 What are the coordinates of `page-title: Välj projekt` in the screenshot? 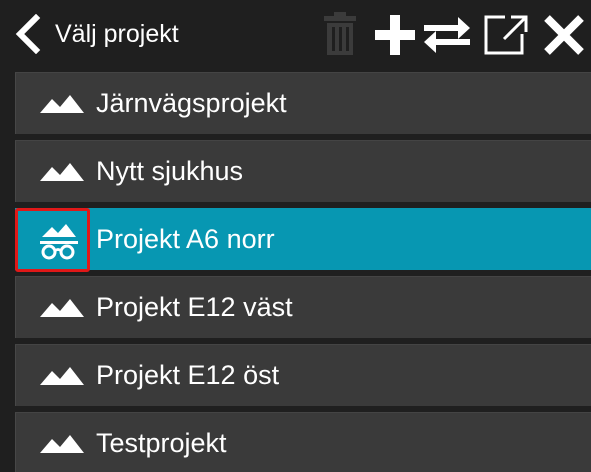 It's located at (117, 34).